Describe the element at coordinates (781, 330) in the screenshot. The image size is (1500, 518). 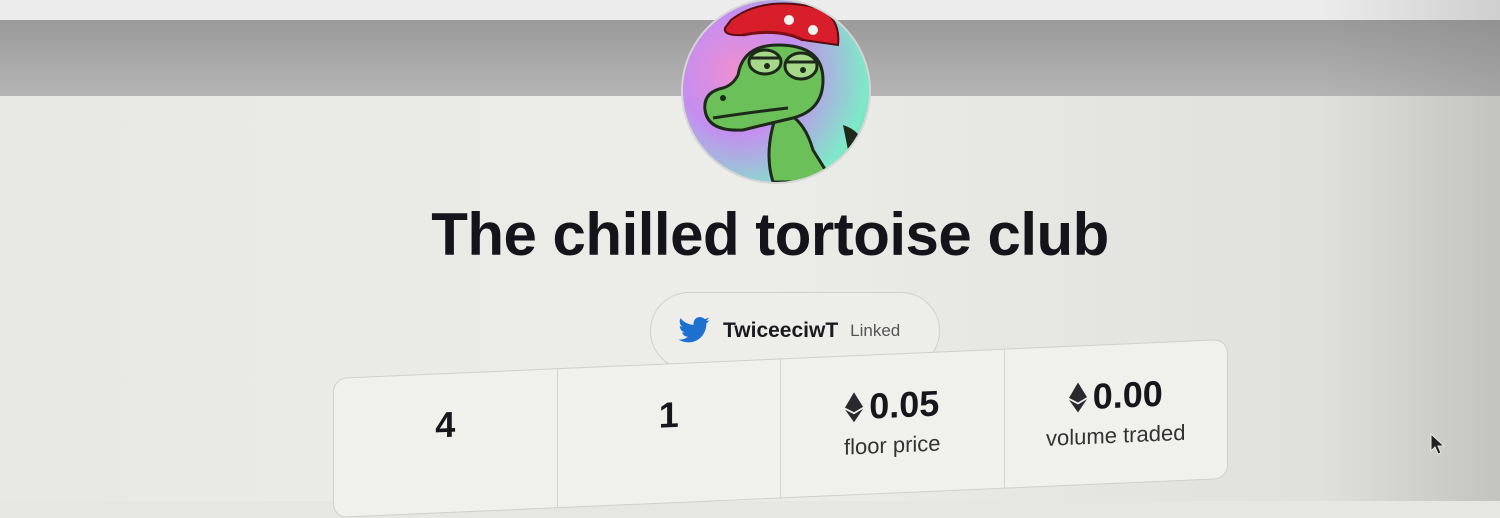
I see `twitter-handle: TwiceeciwT` at that location.